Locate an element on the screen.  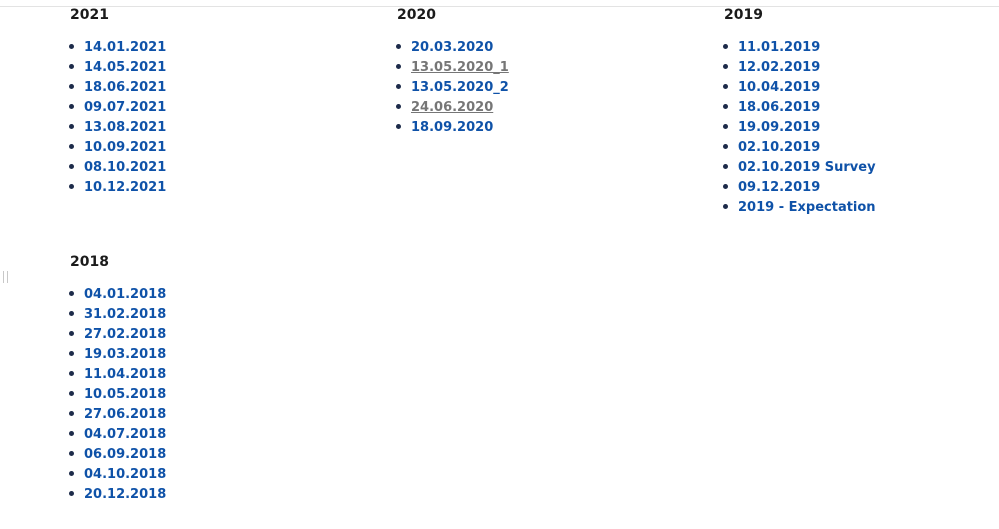
date-link: 13.08.2021 is located at coordinates (125, 127).